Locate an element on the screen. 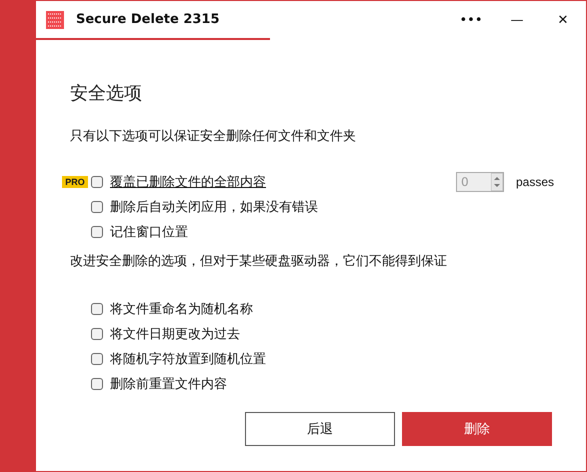  window-title: Secure Delete 2315 is located at coordinates (148, 19).